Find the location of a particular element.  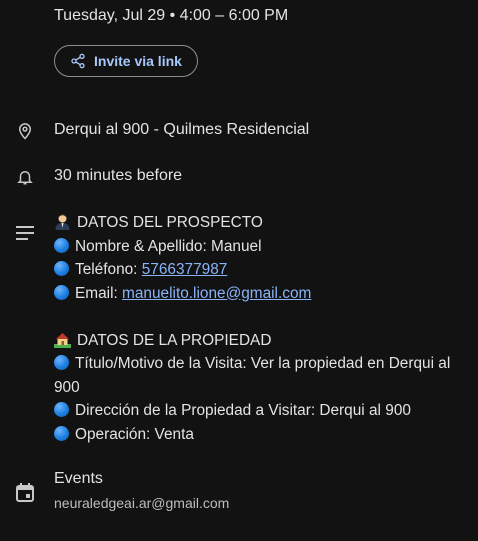

calendar-name: Events is located at coordinates (78, 478).